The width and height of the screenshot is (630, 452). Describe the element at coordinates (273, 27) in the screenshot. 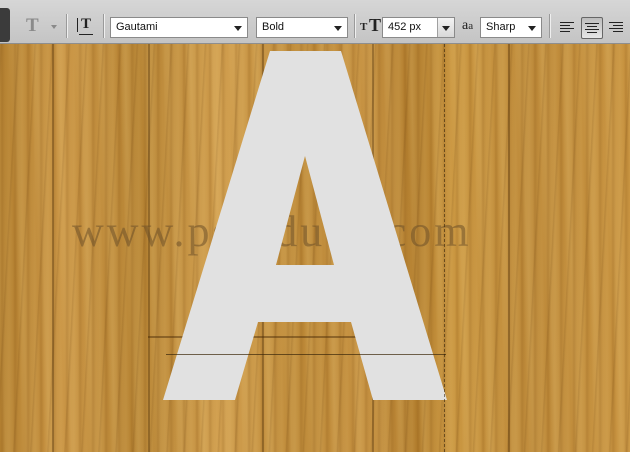

I see `font-style-value: Bold` at that location.